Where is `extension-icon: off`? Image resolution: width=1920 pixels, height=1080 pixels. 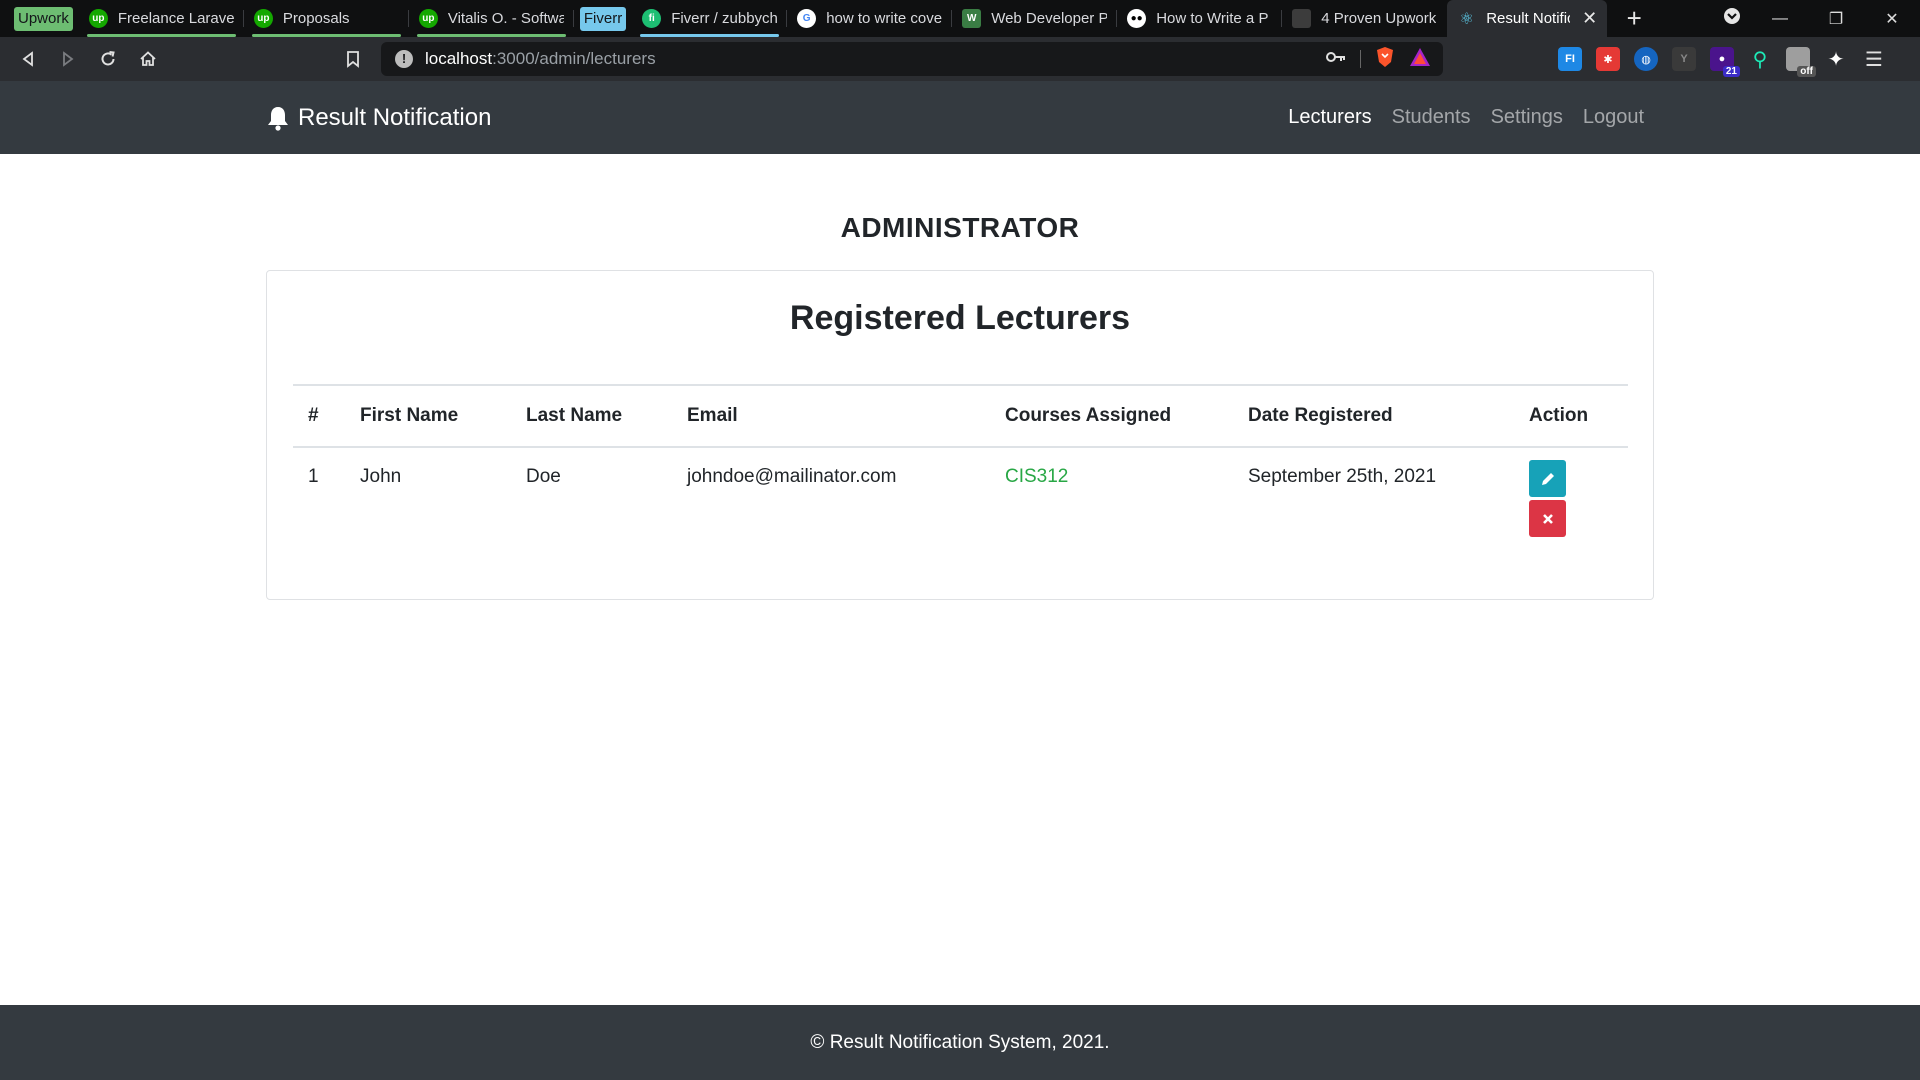 extension-icon: off is located at coordinates (1801, 62).